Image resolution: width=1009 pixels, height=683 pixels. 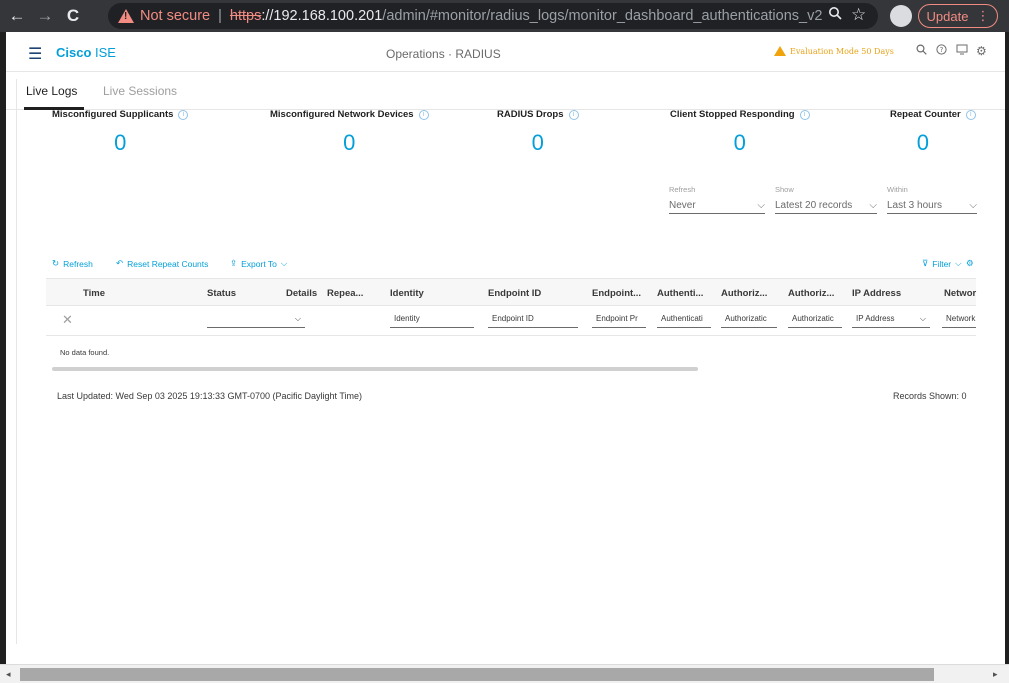 What do you see at coordinates (35, 54) in the screenshot?
I see `hamburger-menu-icon: ☰` at bounding box center [35, 54].